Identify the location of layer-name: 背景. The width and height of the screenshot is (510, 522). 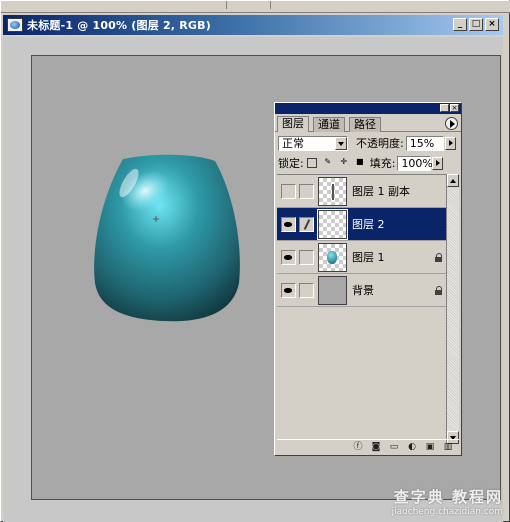
(363, 290).